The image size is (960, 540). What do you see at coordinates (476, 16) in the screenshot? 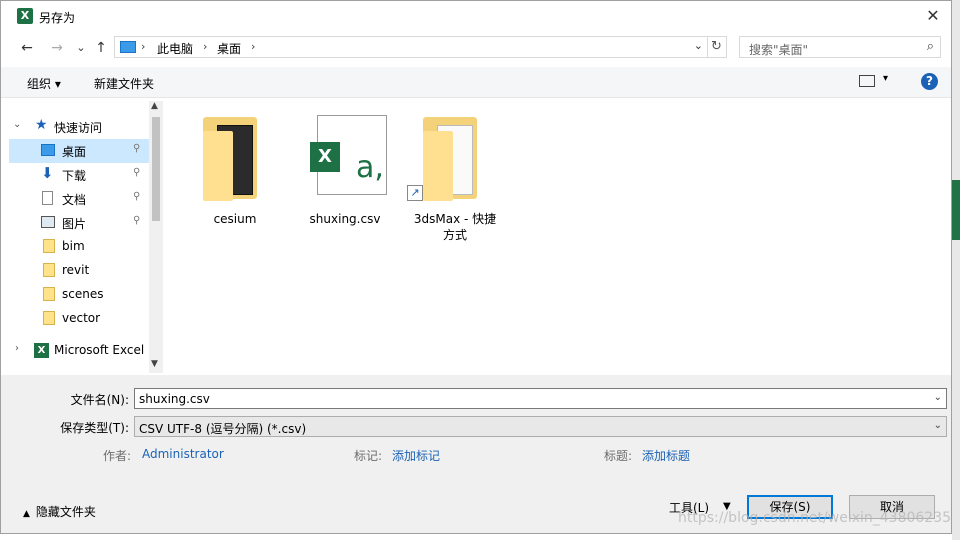
I see `title-bar: X 另存为 ✕` at bounding box center [476, 16].